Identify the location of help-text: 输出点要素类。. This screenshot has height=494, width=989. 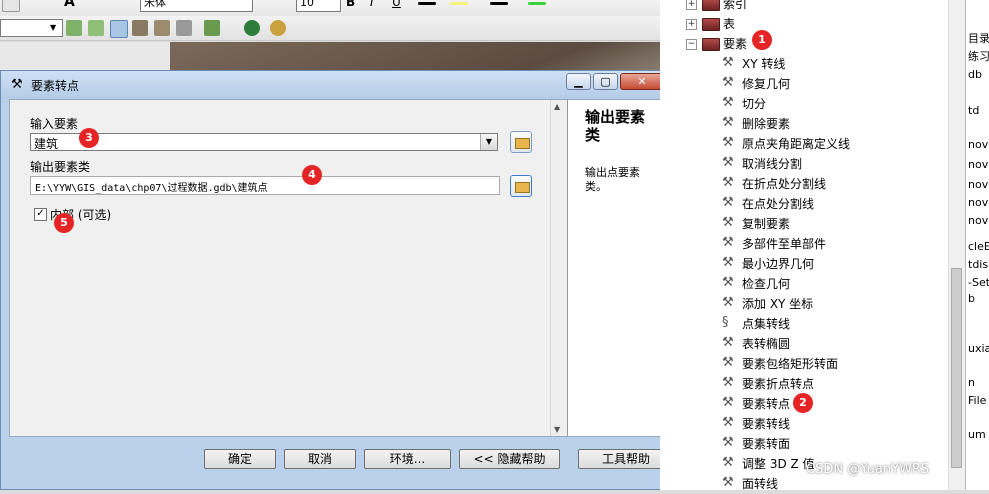
(612, 179).